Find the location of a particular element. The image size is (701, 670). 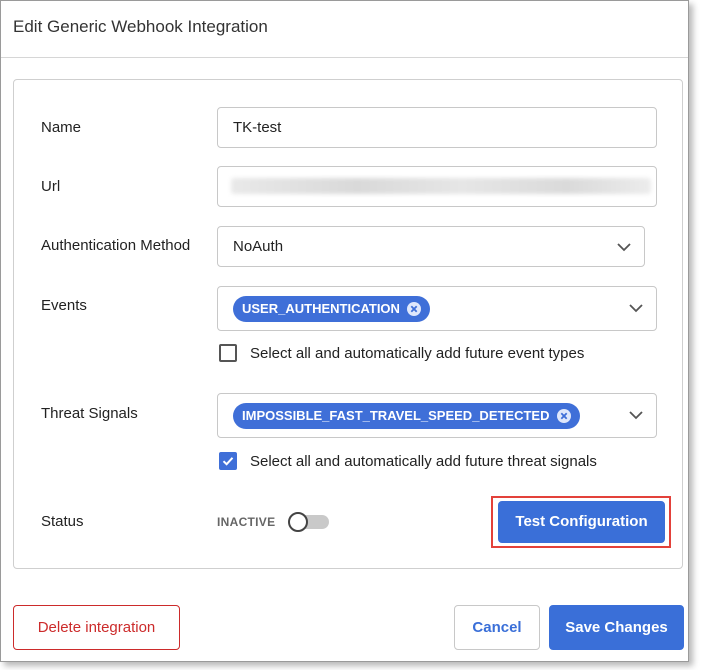

name-label: Name is located at coordinates (61, 127).